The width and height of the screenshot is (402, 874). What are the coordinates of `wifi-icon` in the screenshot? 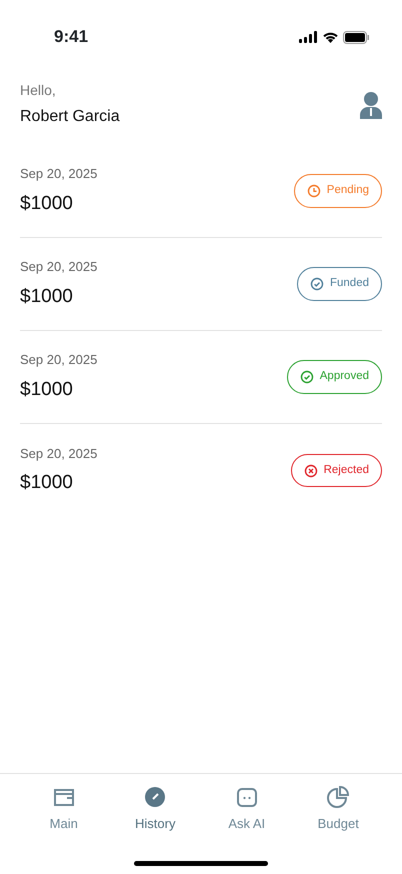 It's located at (330, 37).